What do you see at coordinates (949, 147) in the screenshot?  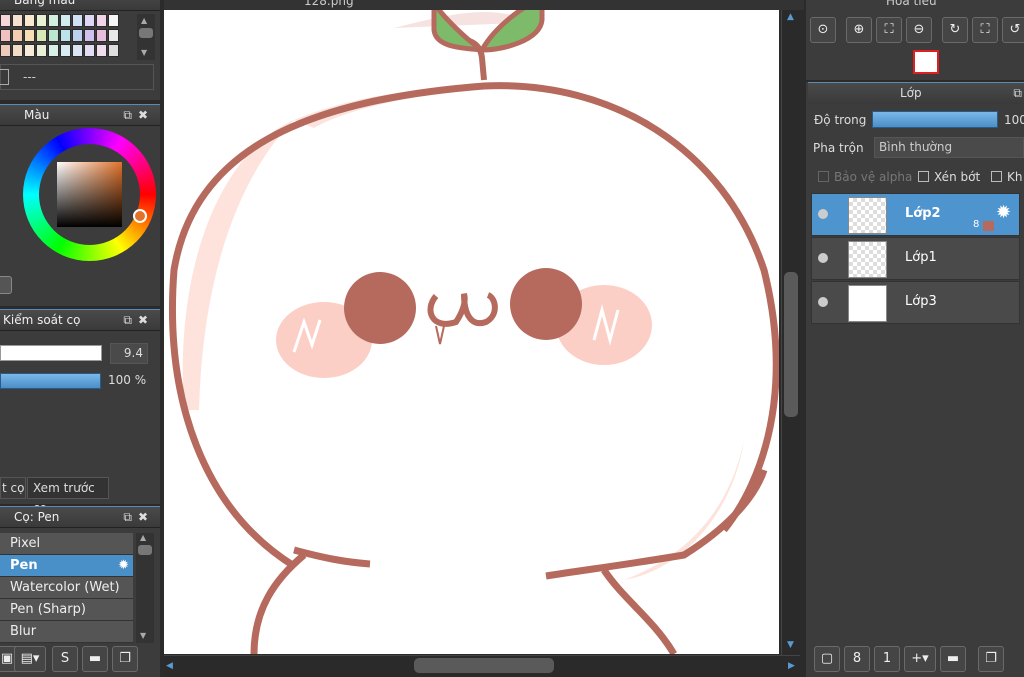 I see `blend-mode-select: Bình thường` at bounding box center [949, 147].